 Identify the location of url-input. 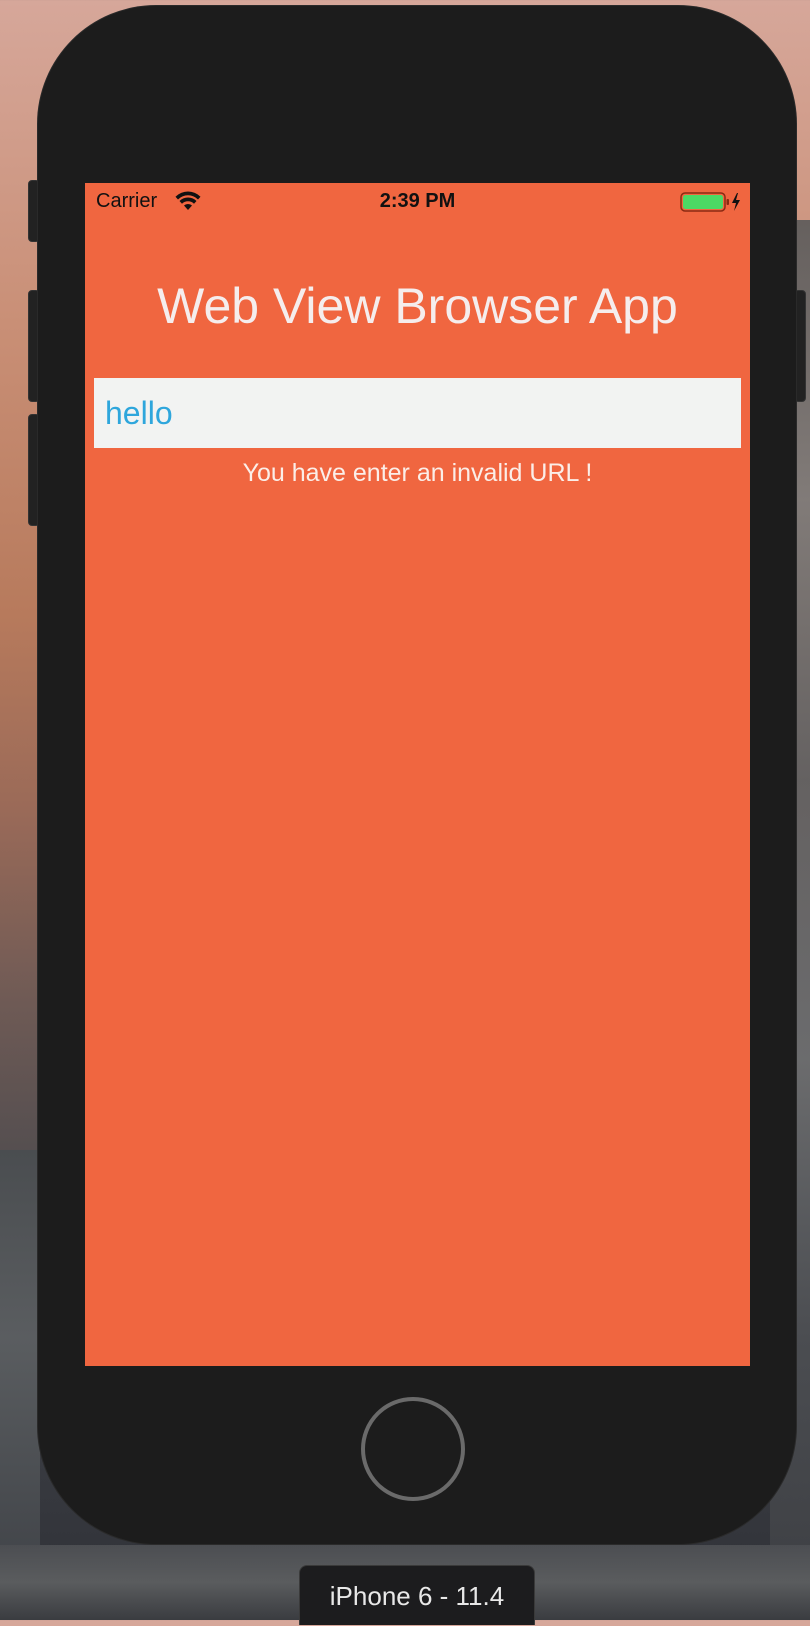
(417, 413).